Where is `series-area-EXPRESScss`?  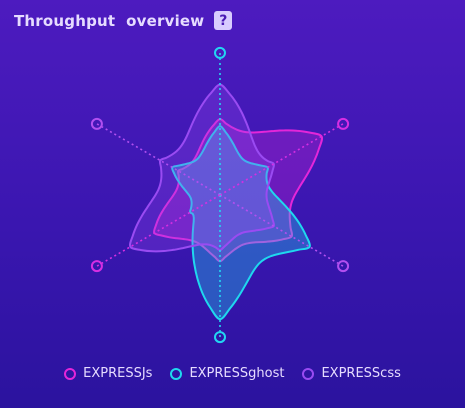 series-area-EXPRESScss is located at coordinates (202, 168).